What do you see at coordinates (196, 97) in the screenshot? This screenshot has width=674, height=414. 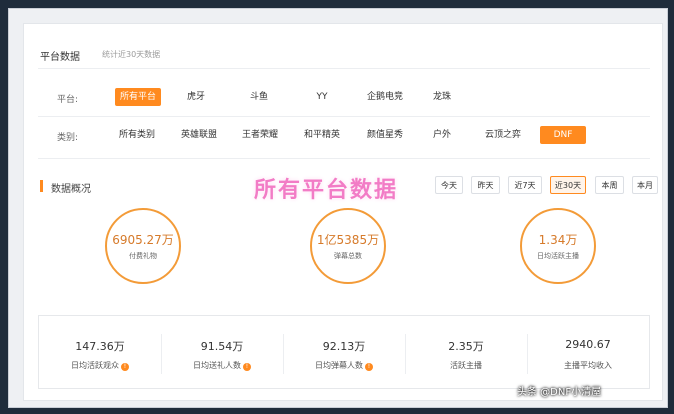 I see `platform-tag-huya: 虎牙` at bounding box center [196, 97].